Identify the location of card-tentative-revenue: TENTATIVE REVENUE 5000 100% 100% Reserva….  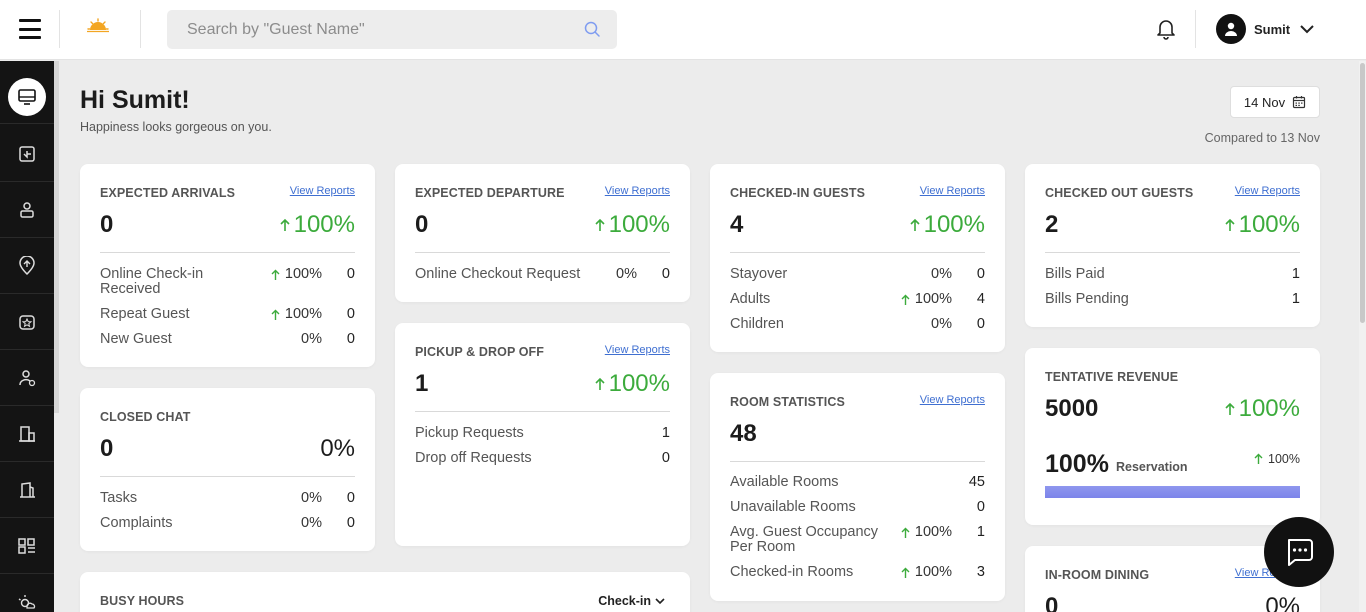
(1172, 436).